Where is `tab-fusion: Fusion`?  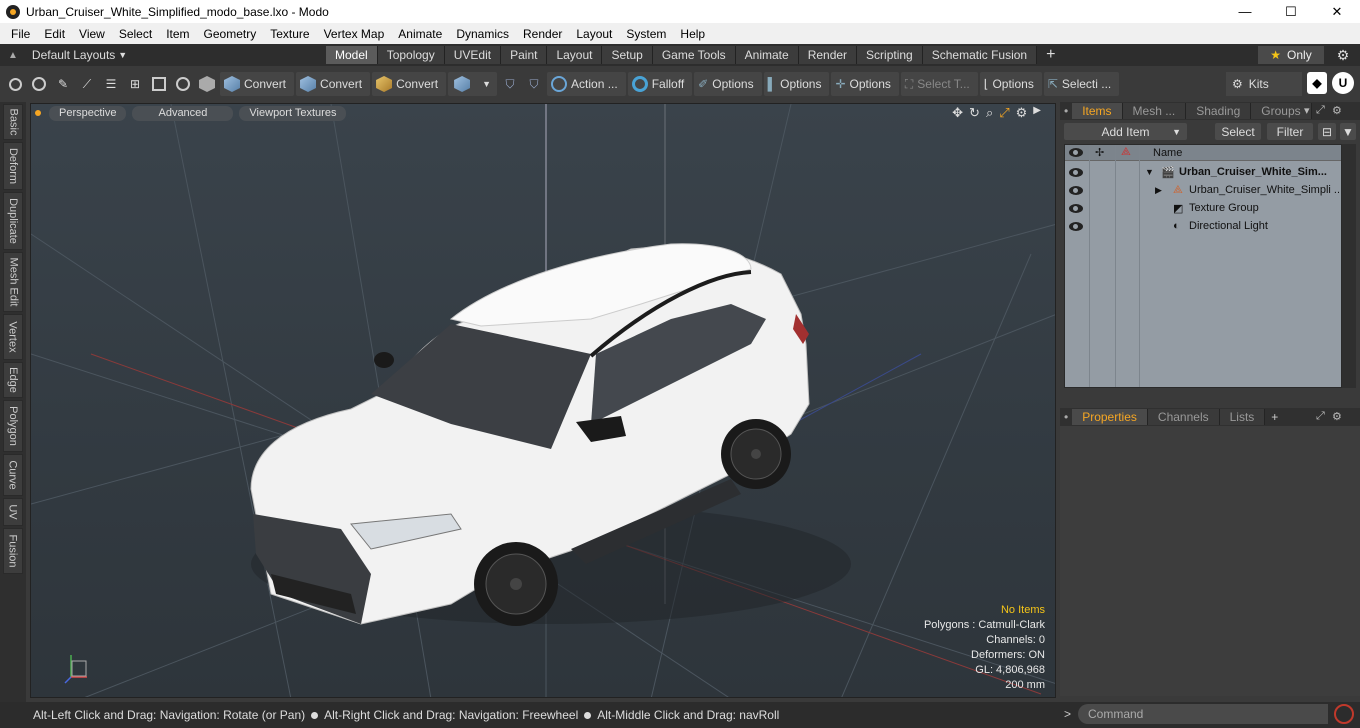
tab-fusion: Fusion is located at coordinates (13, 551).